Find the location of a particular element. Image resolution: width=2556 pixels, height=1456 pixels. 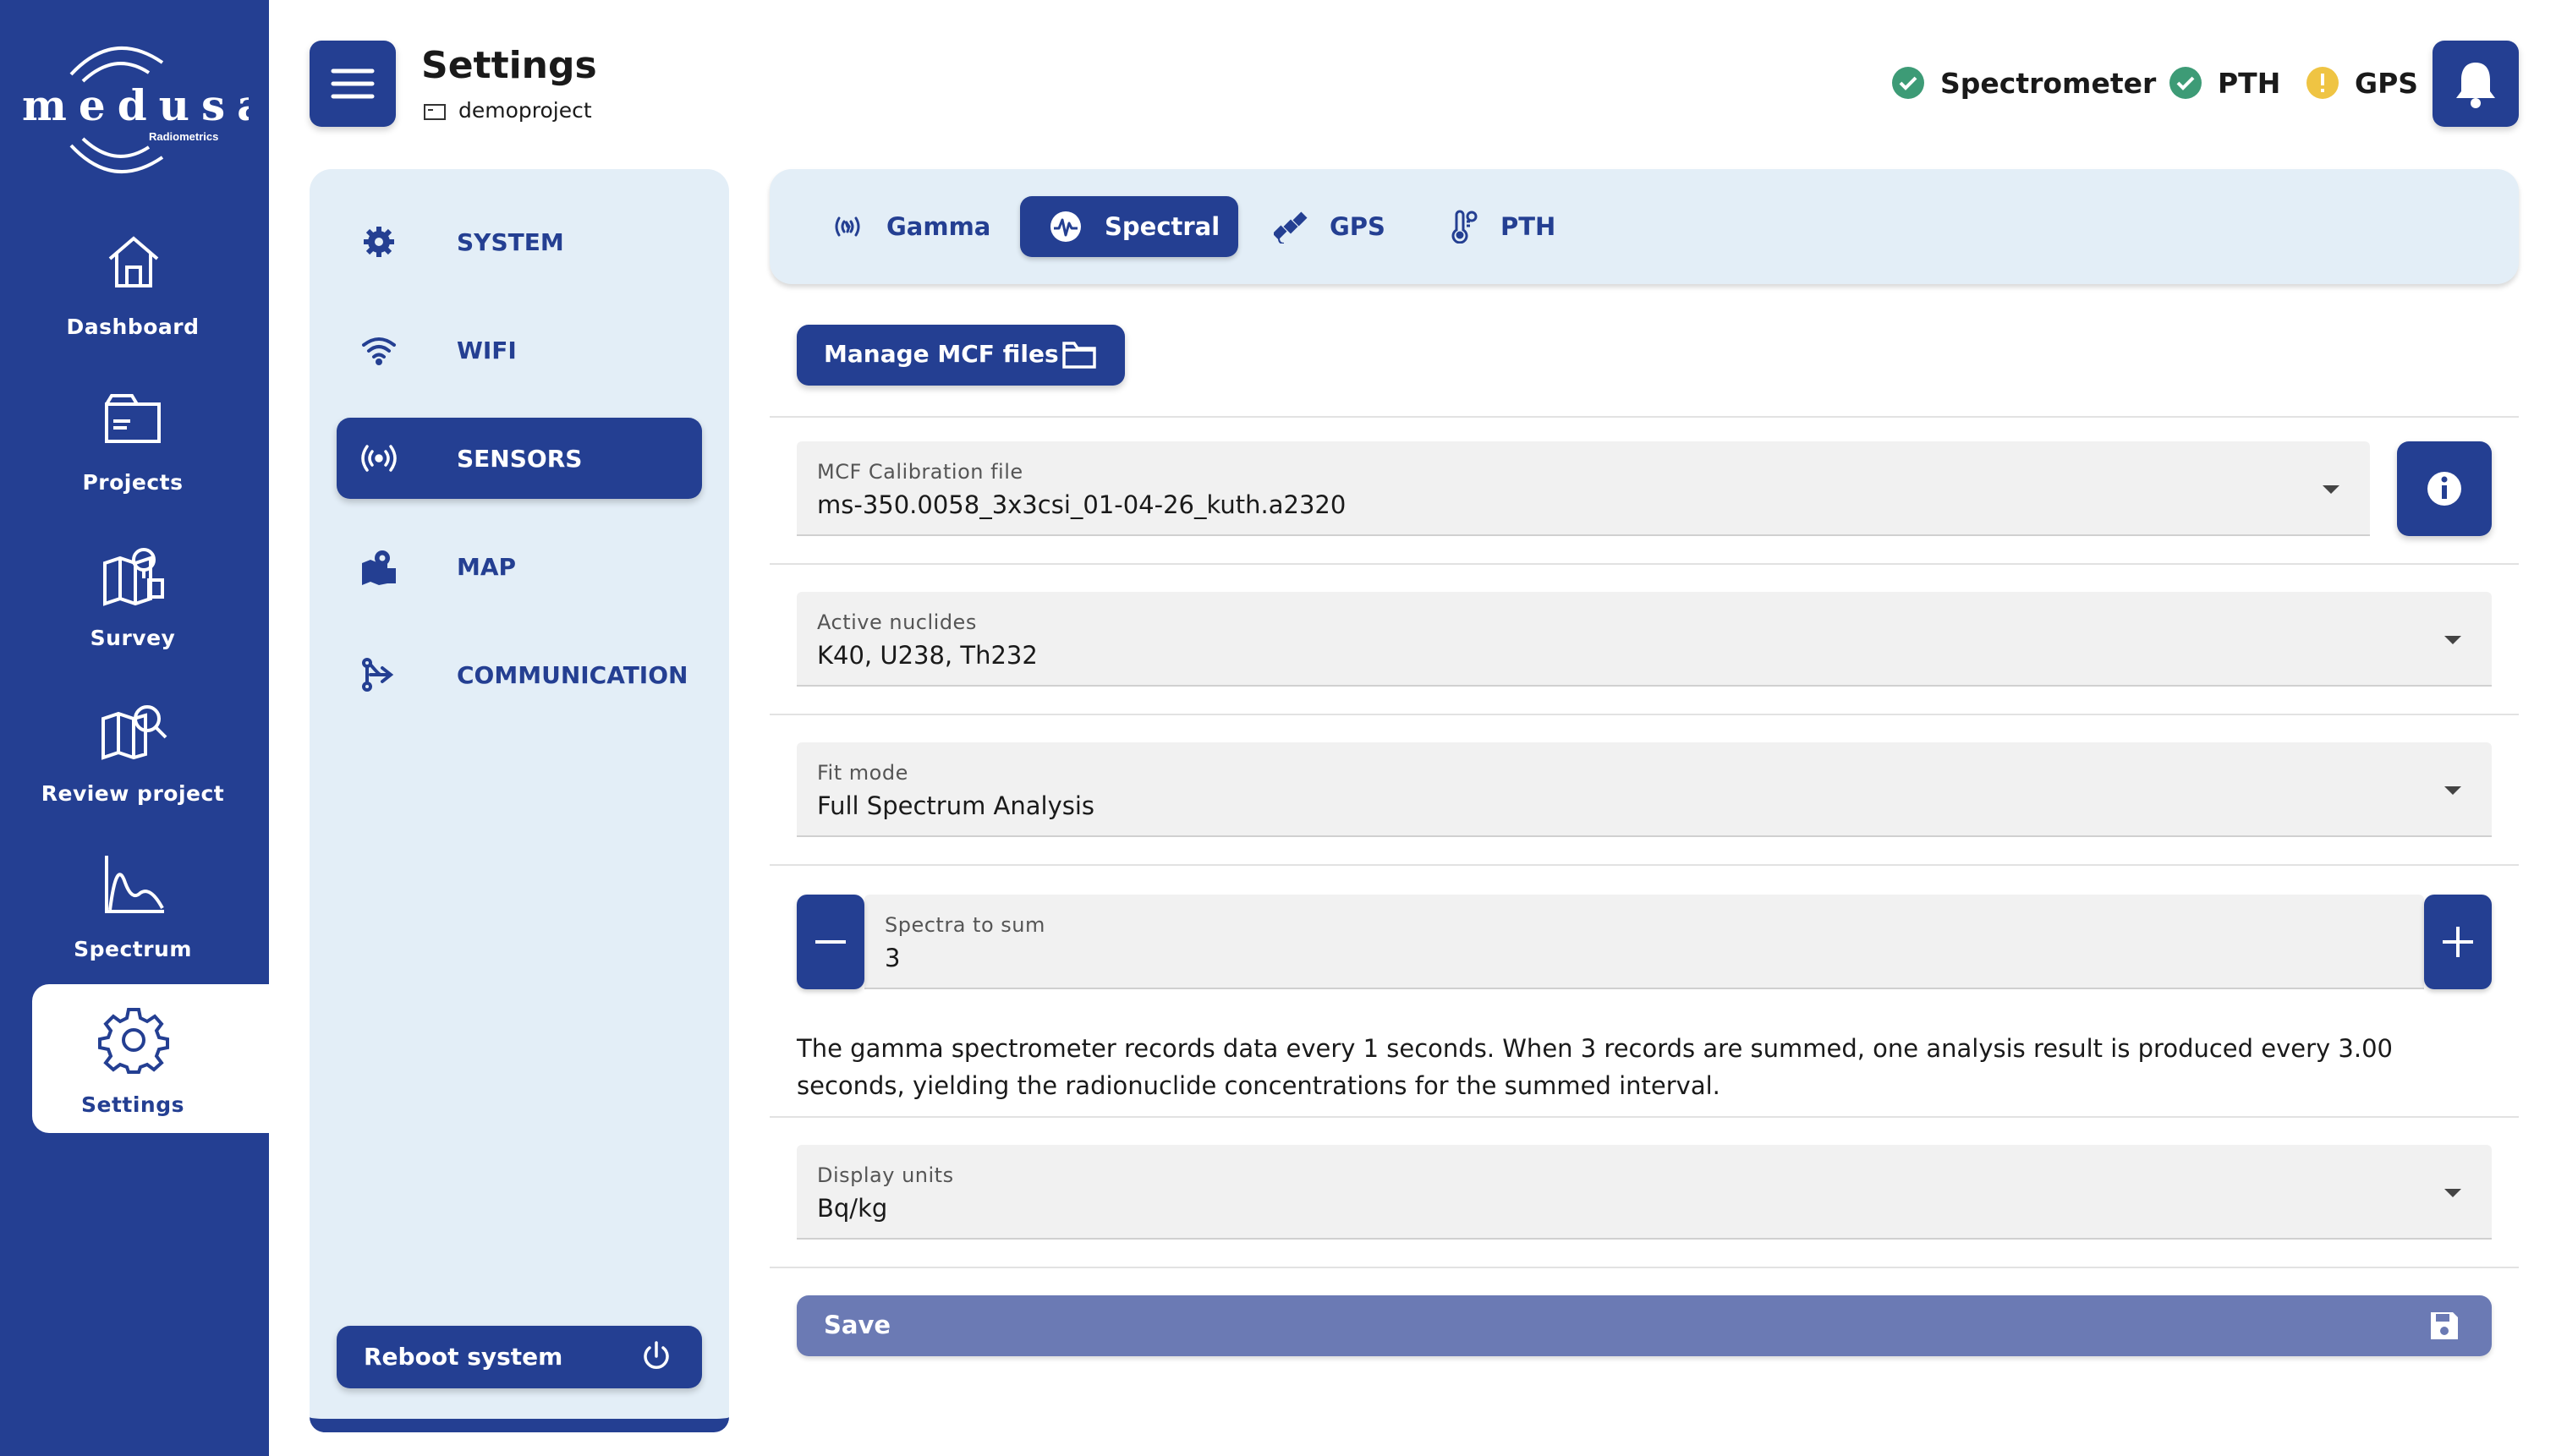

nav-review-project: Review project is located at coordinates (150, 747).